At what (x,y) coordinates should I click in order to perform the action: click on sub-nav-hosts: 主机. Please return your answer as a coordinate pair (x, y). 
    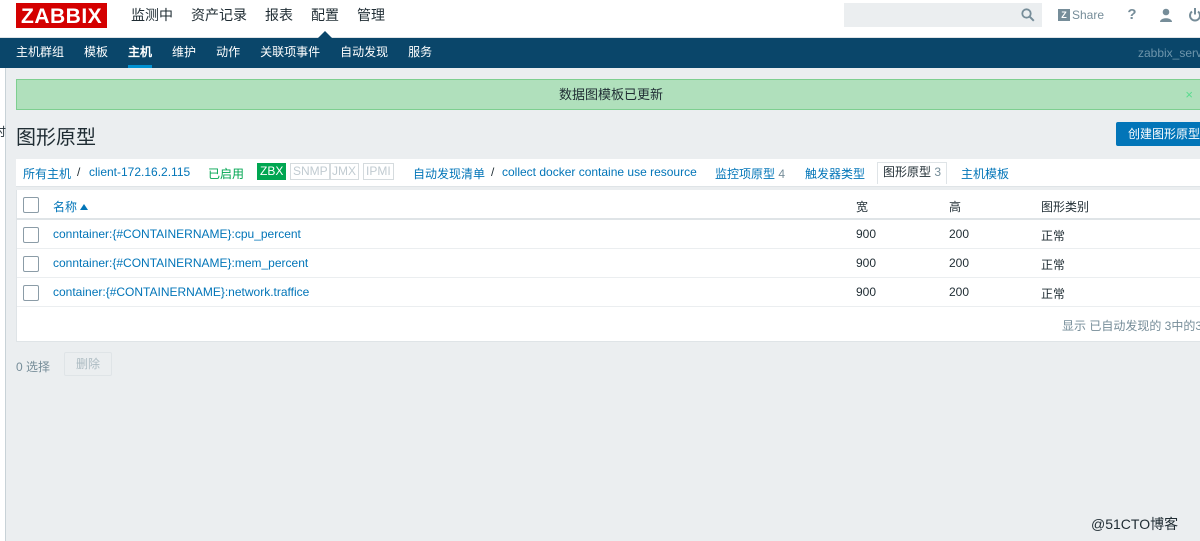
    Looking at the image, I should click on (140, 53).